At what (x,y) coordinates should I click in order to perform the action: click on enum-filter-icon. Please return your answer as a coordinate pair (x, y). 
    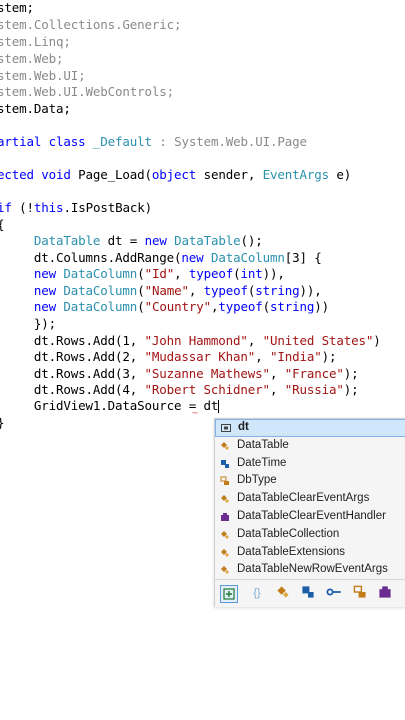
    Looking at the image, I should click on (360, 593).